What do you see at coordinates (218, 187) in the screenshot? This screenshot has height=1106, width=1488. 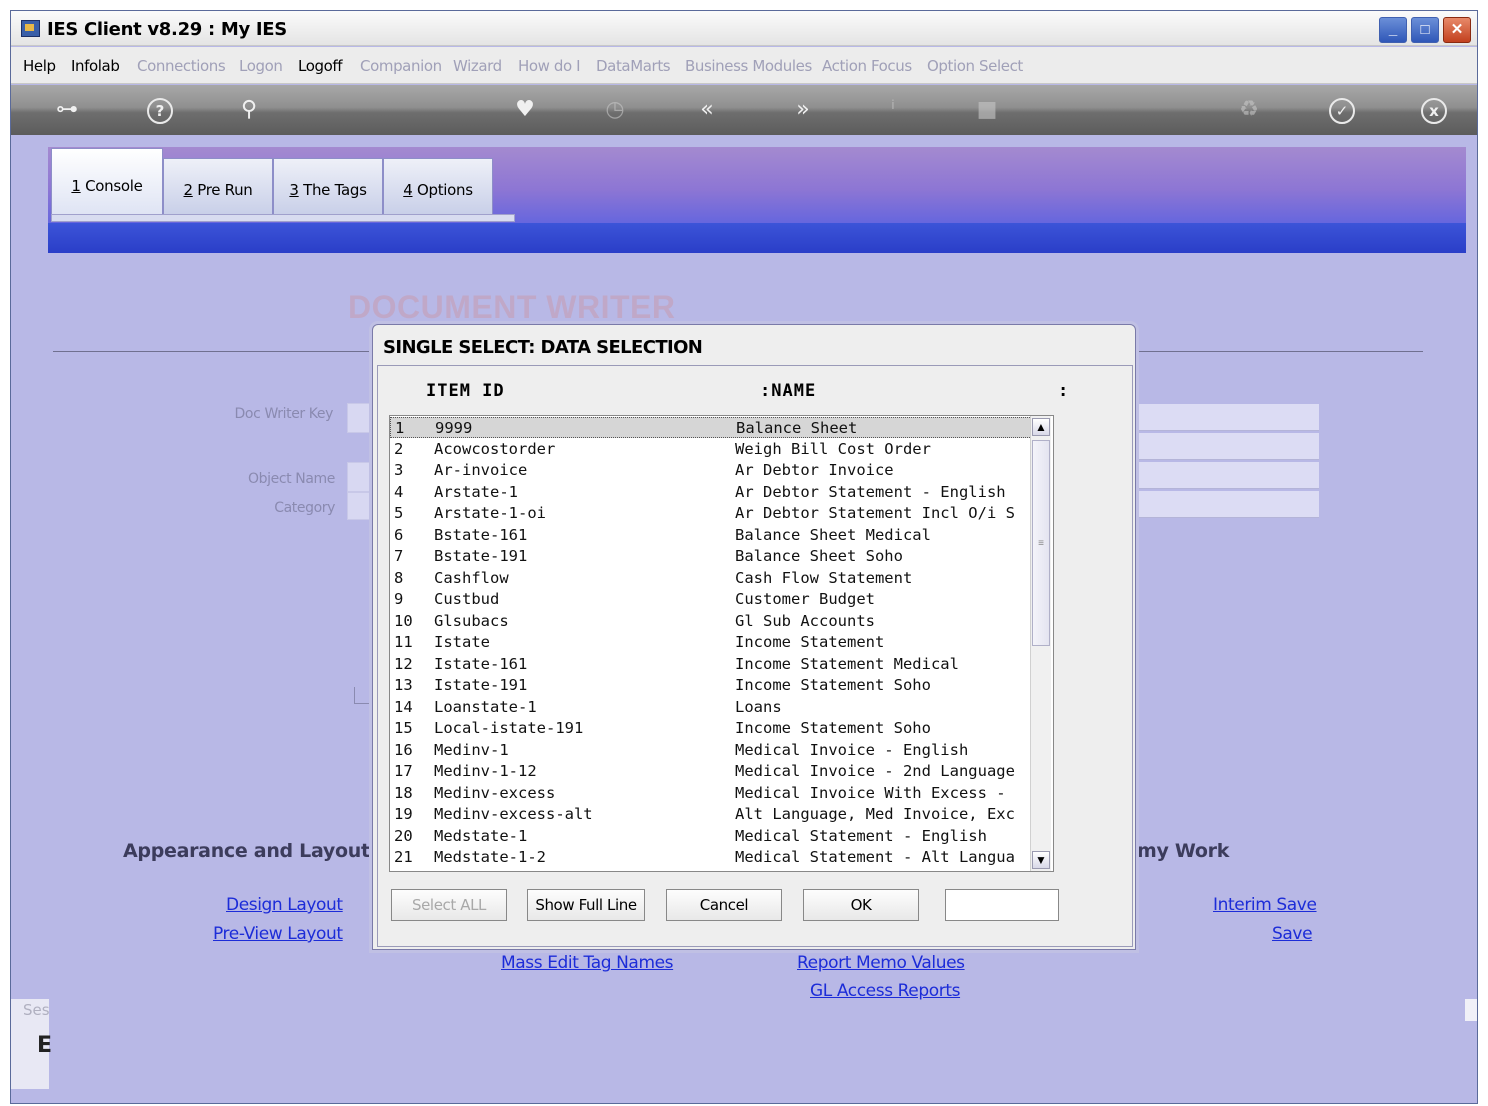 I see `tab-pre-run: 2 Pre Run` at bounding box center [218, 187].